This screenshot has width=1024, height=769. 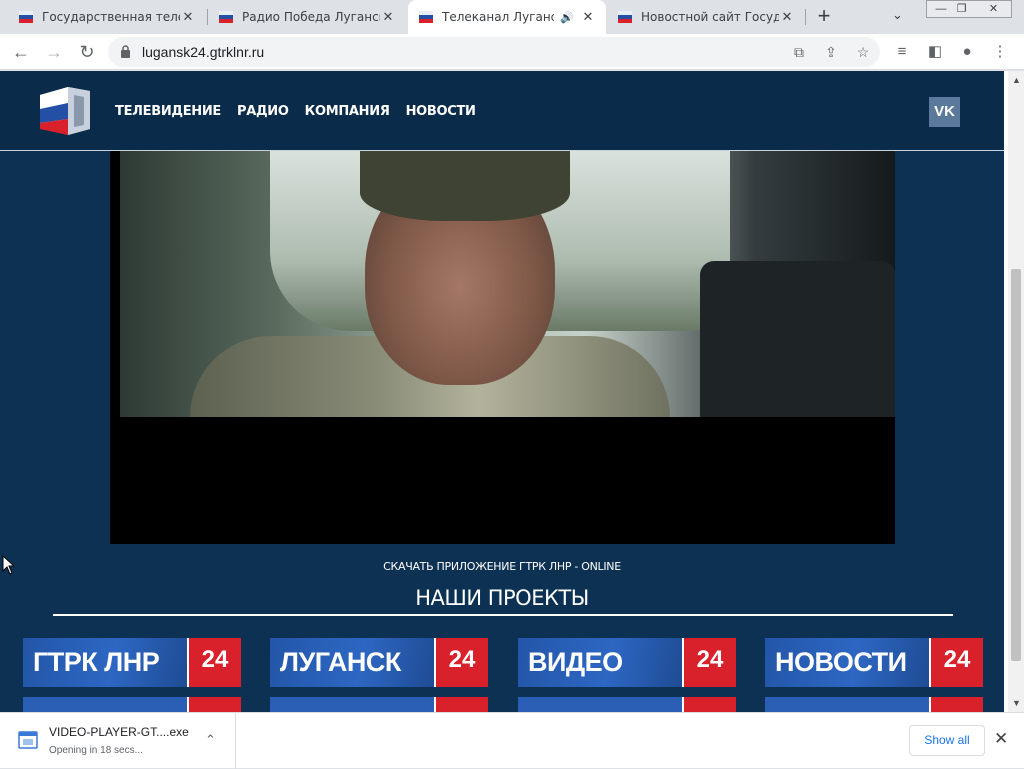 What do you see at coordinates (967, 52) in the screenshot?
I see `profile-avatar-icon: ●` at bounding box center [967, 52].